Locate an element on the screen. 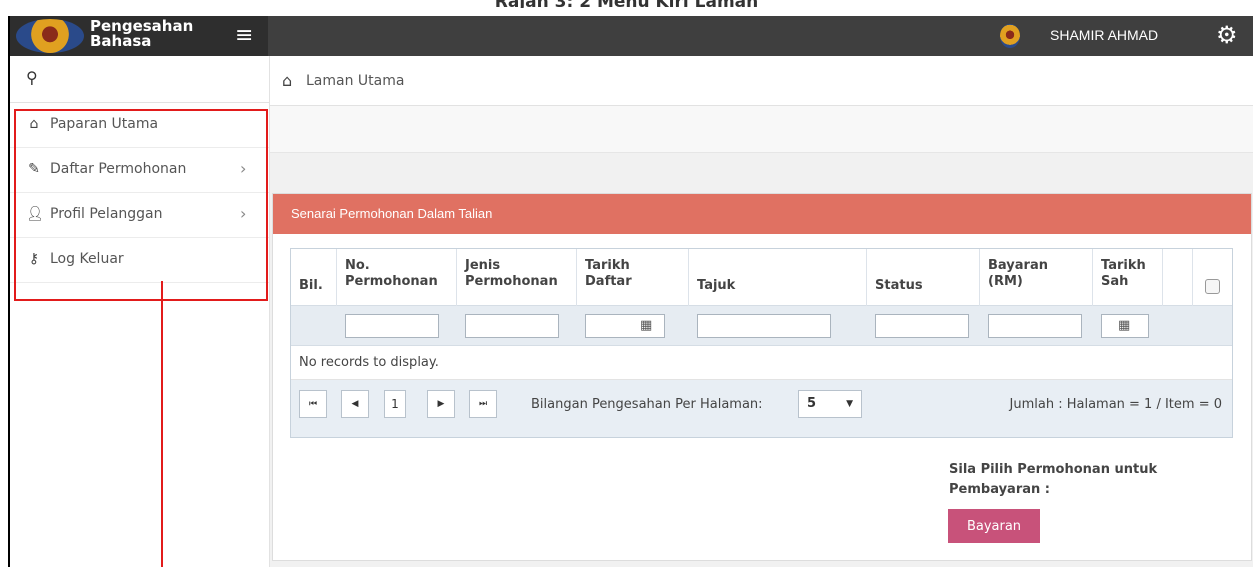  page-size-label: Bilangan Pengesahan Per Halaman: is located at coordinates (647, 404).